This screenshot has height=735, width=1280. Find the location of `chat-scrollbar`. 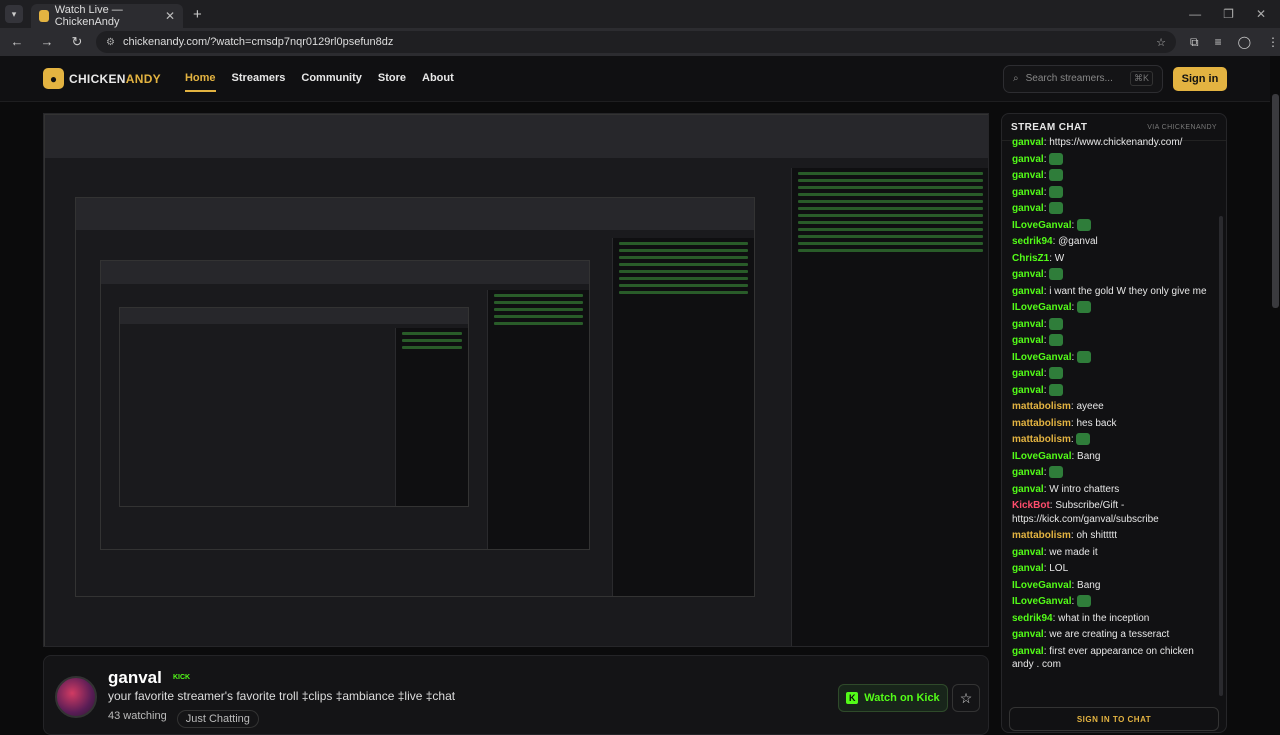

chat-scrollbar is located at coordinates (1221, 456).